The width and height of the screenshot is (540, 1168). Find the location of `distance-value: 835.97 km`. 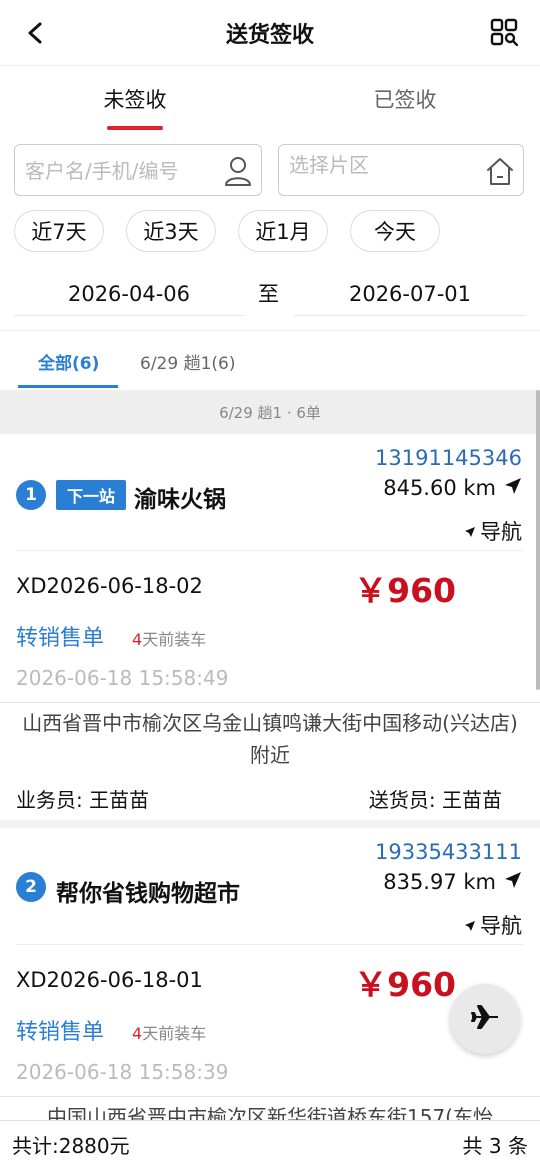

distance-value: 835.97 km is located at coordinates (439, 882).